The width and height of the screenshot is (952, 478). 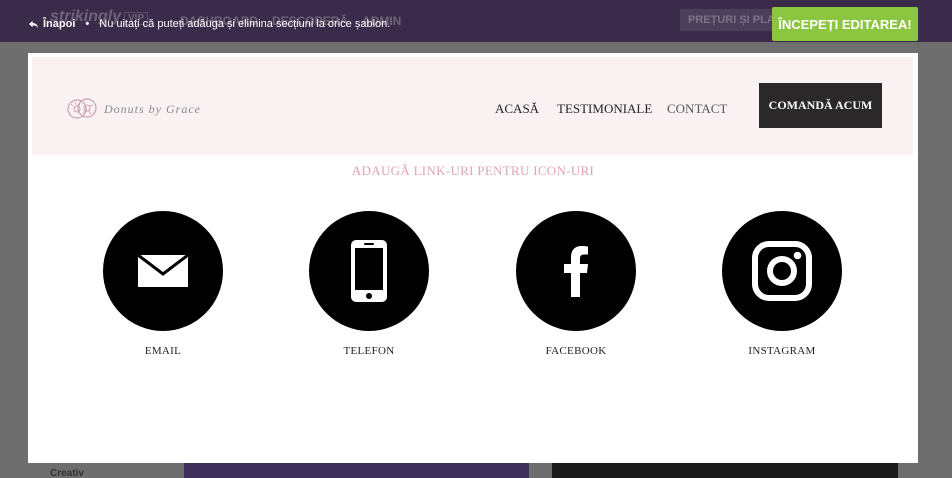 I want to click on instagram-icon, so click(x=782, y=271).